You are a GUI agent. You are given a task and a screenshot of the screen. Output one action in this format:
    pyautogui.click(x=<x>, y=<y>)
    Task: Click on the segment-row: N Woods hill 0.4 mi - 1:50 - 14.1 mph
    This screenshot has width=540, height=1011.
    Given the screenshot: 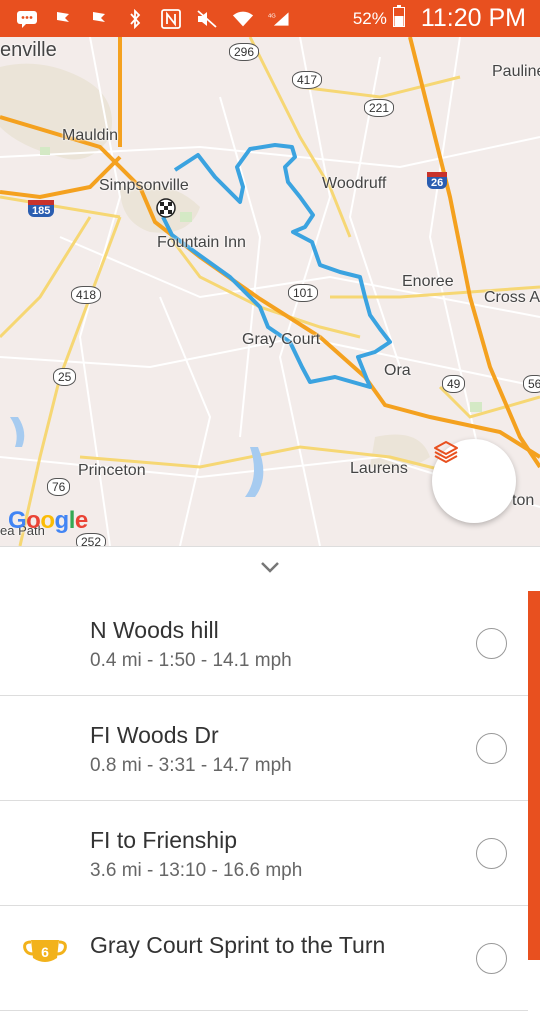 What is the action you would take?
    pyautogui.click(x=264, y=643)
    